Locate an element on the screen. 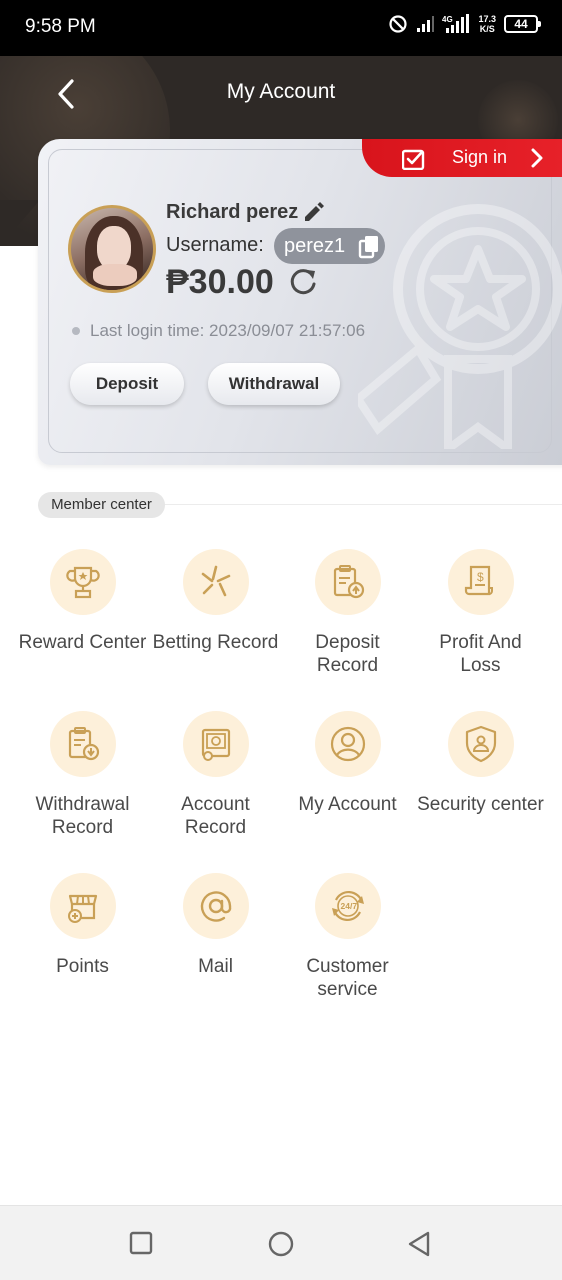  menu-item-label-line: Profit And is located at coordinates (480, 642).